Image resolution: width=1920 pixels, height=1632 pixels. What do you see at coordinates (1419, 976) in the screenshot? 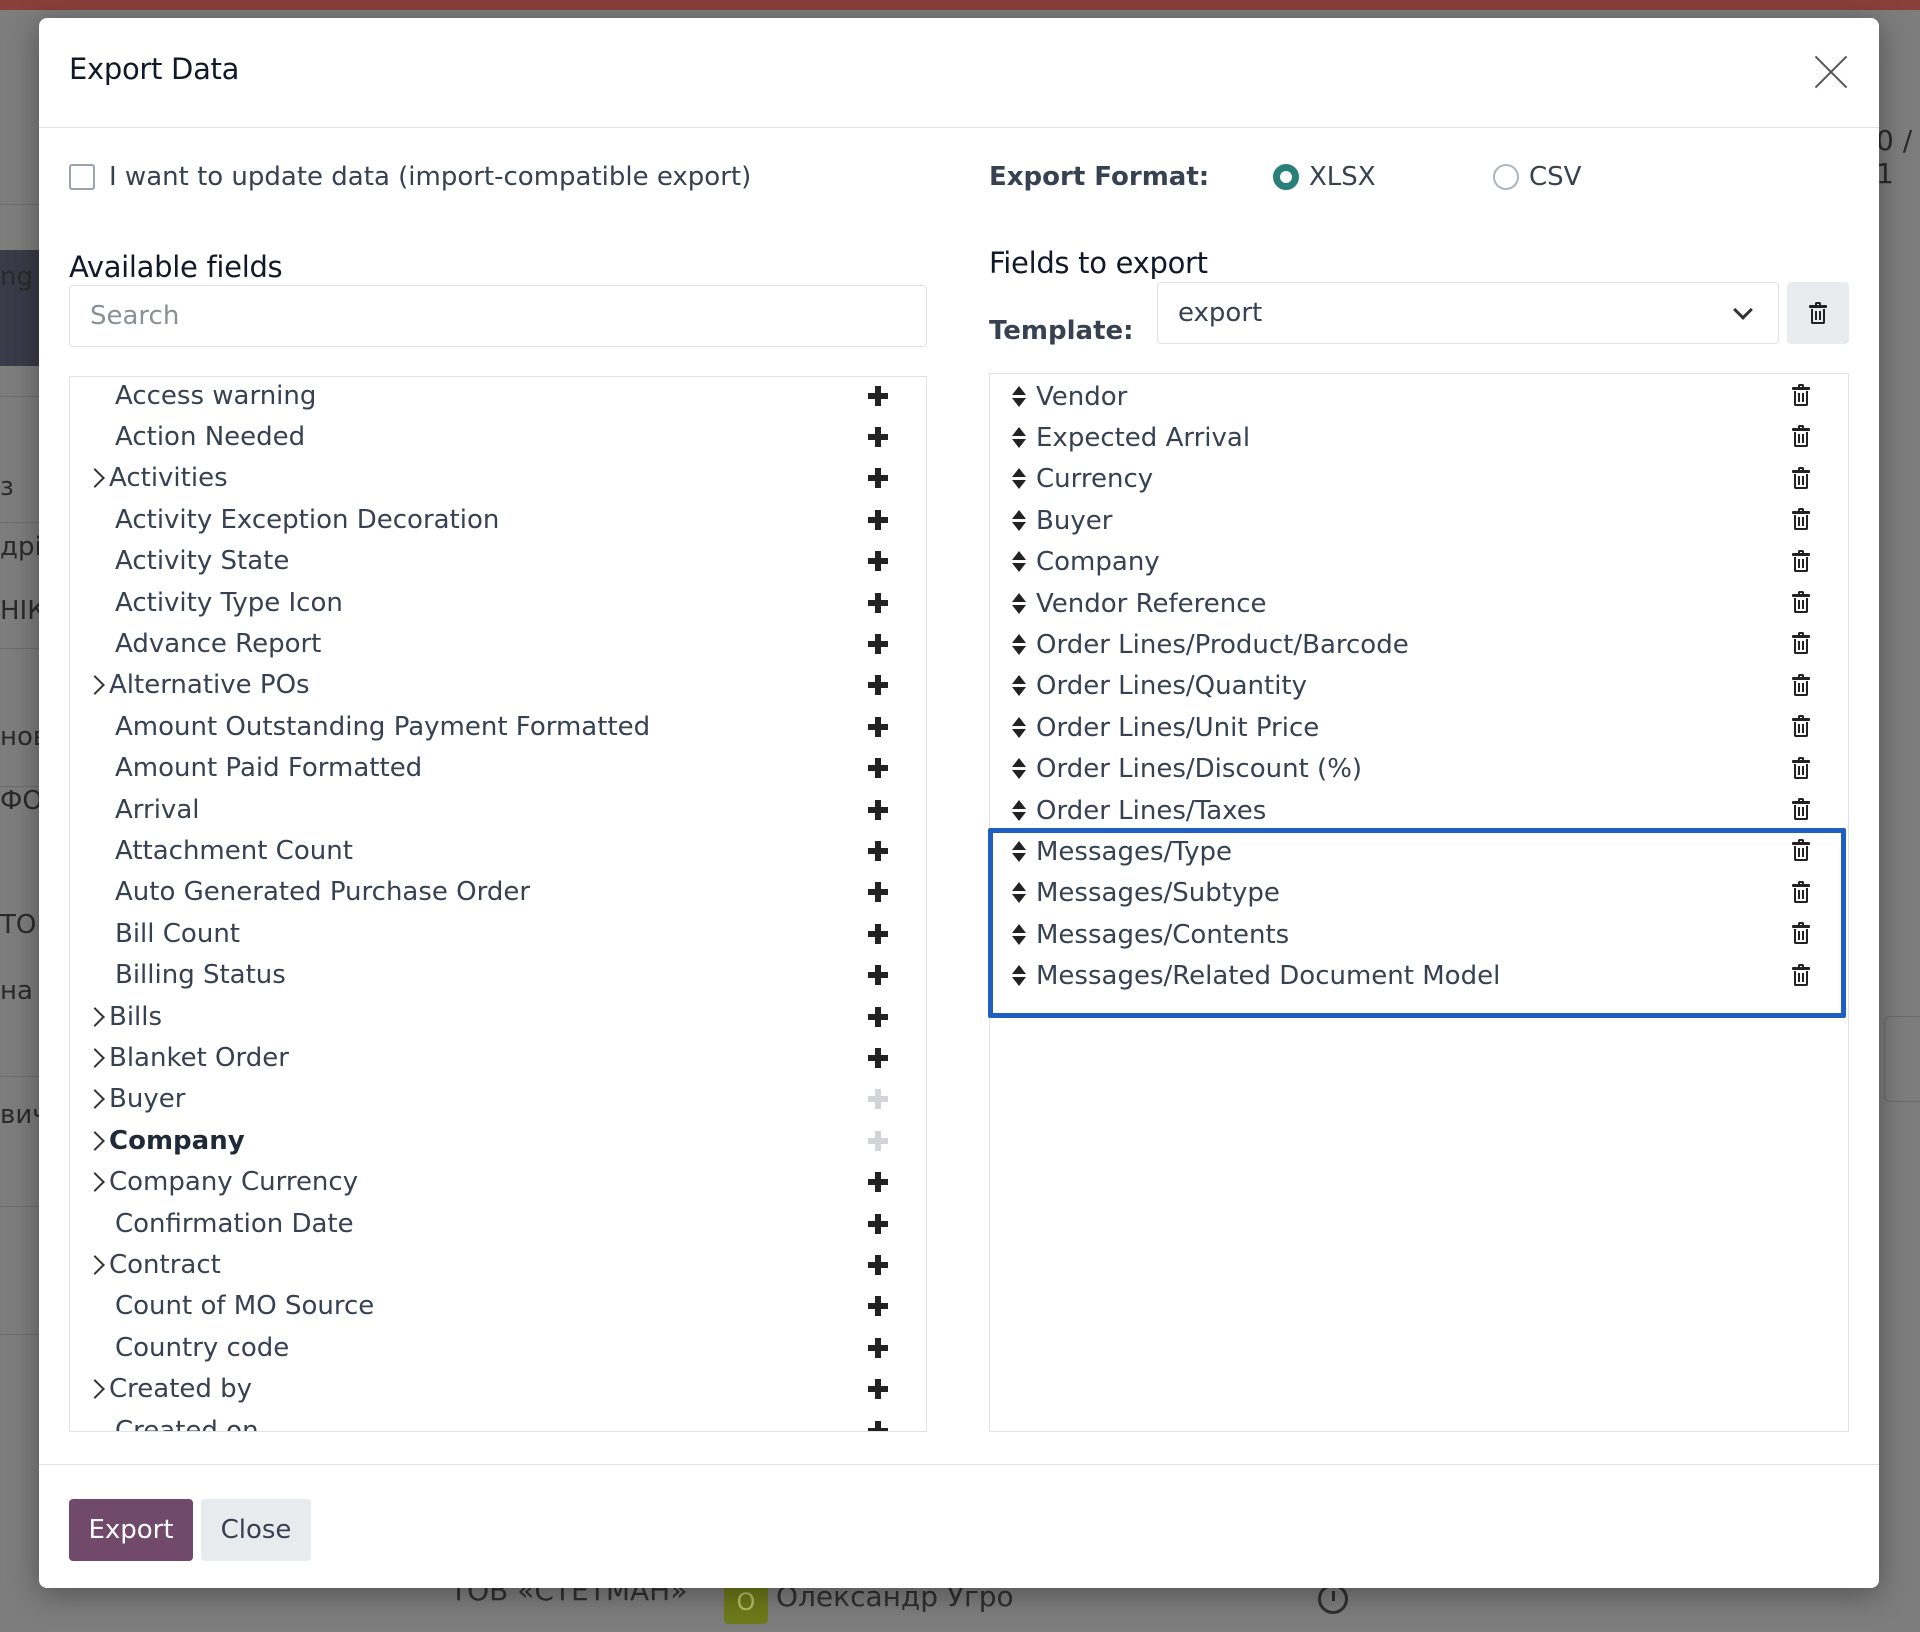
I see `export-field-item: Messages/Related Document Model` at bounding box center [1419, 976].